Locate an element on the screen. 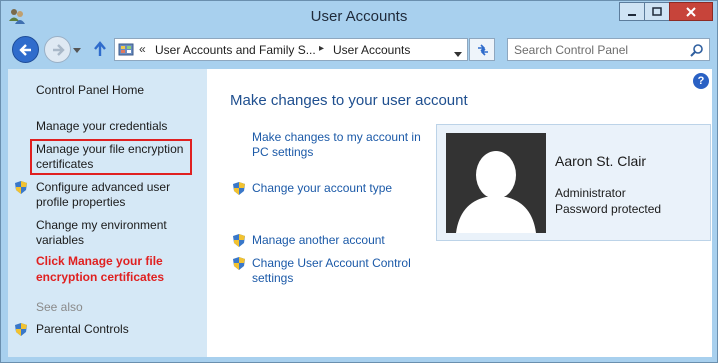  breadcrumb-overflow: « is located at coordinates (142, 49).